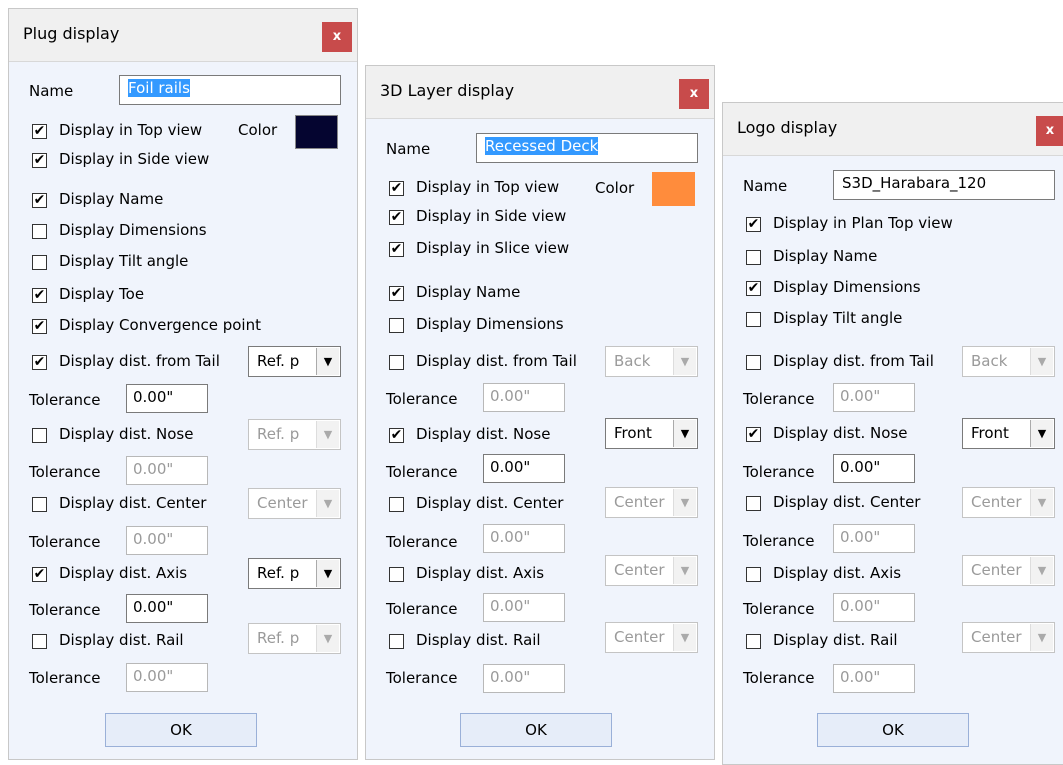 Image resolution: width=1063 pixels, height=765 pixels. Describe the element at coordinates (230, 90) in the screenshot. I see `name-field: Foil rails` at that location.